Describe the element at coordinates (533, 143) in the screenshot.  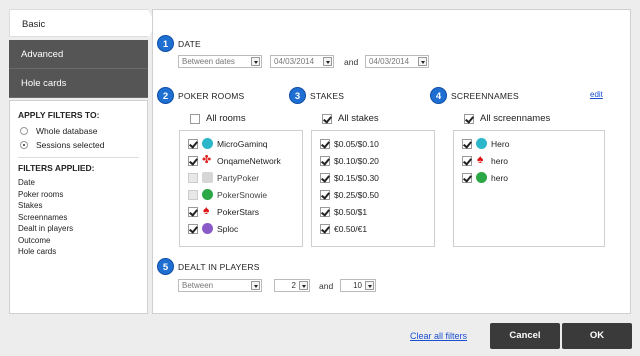
I see `list-item: Hero` at that location.